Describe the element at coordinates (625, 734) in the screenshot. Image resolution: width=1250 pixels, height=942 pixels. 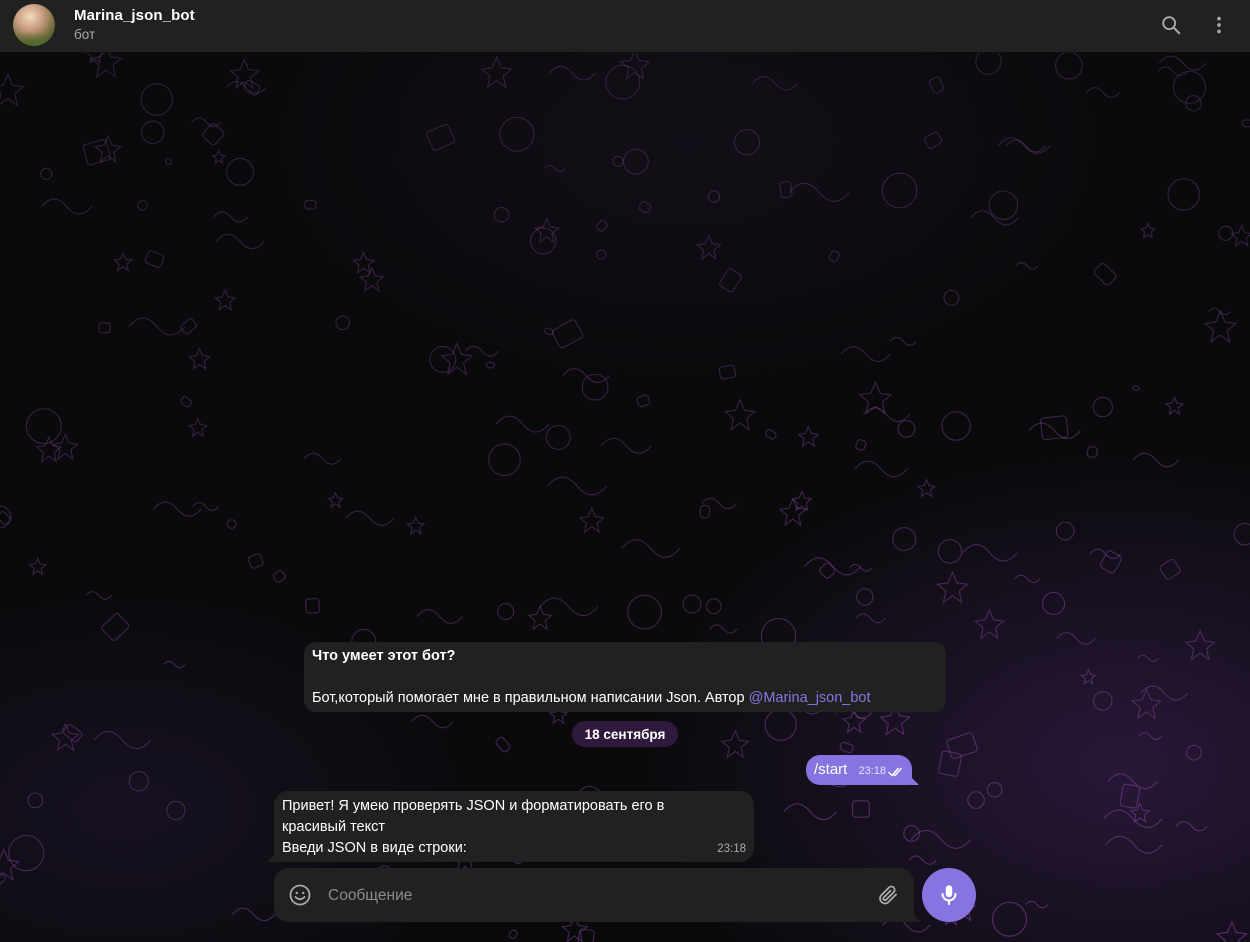
I see `date-separator: 18 сентября` at that location.